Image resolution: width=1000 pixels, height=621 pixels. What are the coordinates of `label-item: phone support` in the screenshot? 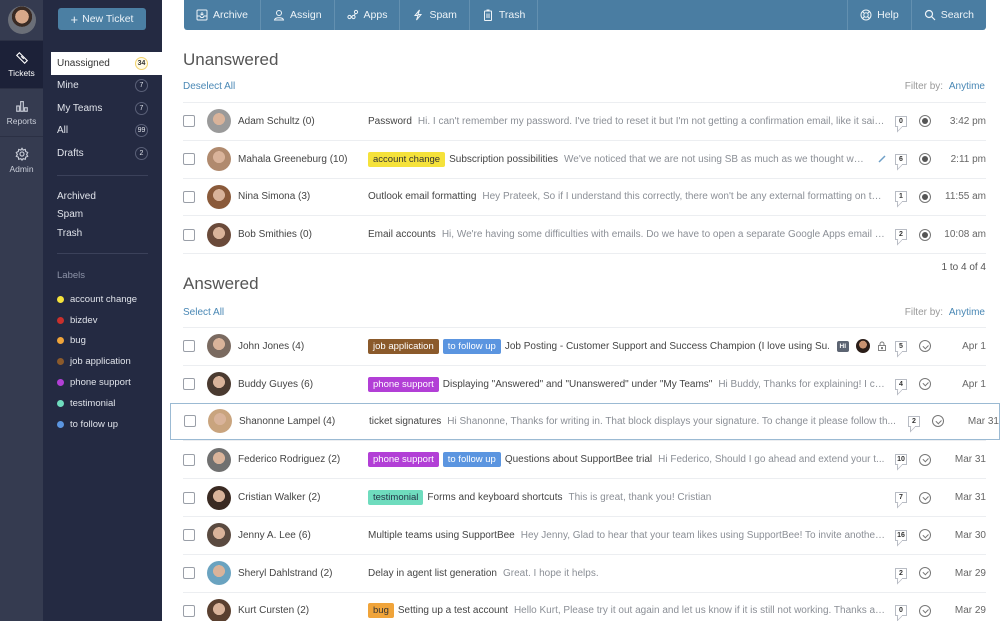 It's located at (97, 382).